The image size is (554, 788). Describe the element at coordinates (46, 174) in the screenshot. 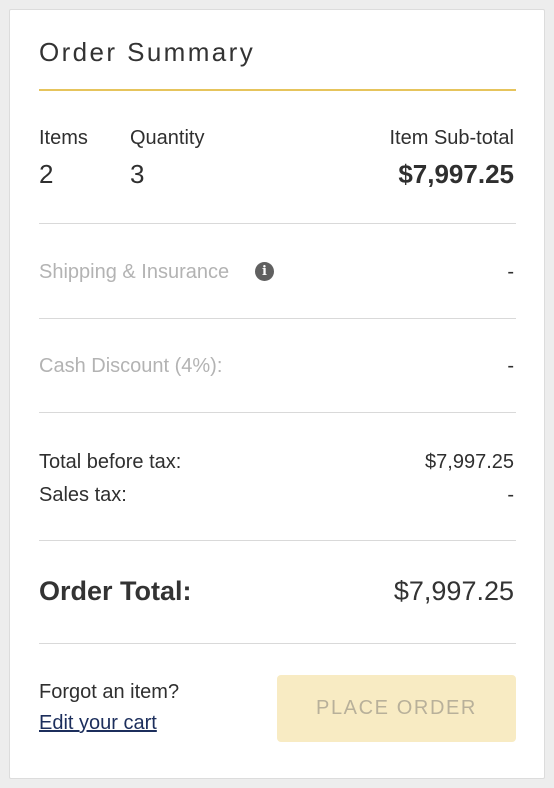

I see `items-value: 2` at that location.